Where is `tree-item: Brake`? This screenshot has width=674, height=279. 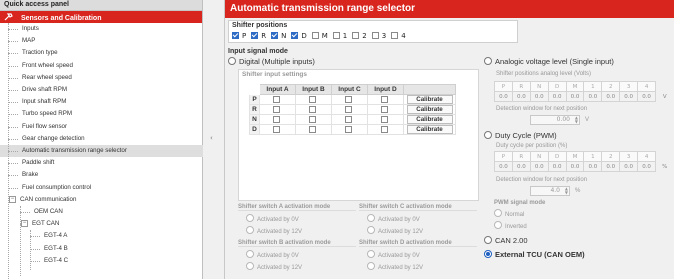 tree-item: Brake is located at coordinates (101, 175).